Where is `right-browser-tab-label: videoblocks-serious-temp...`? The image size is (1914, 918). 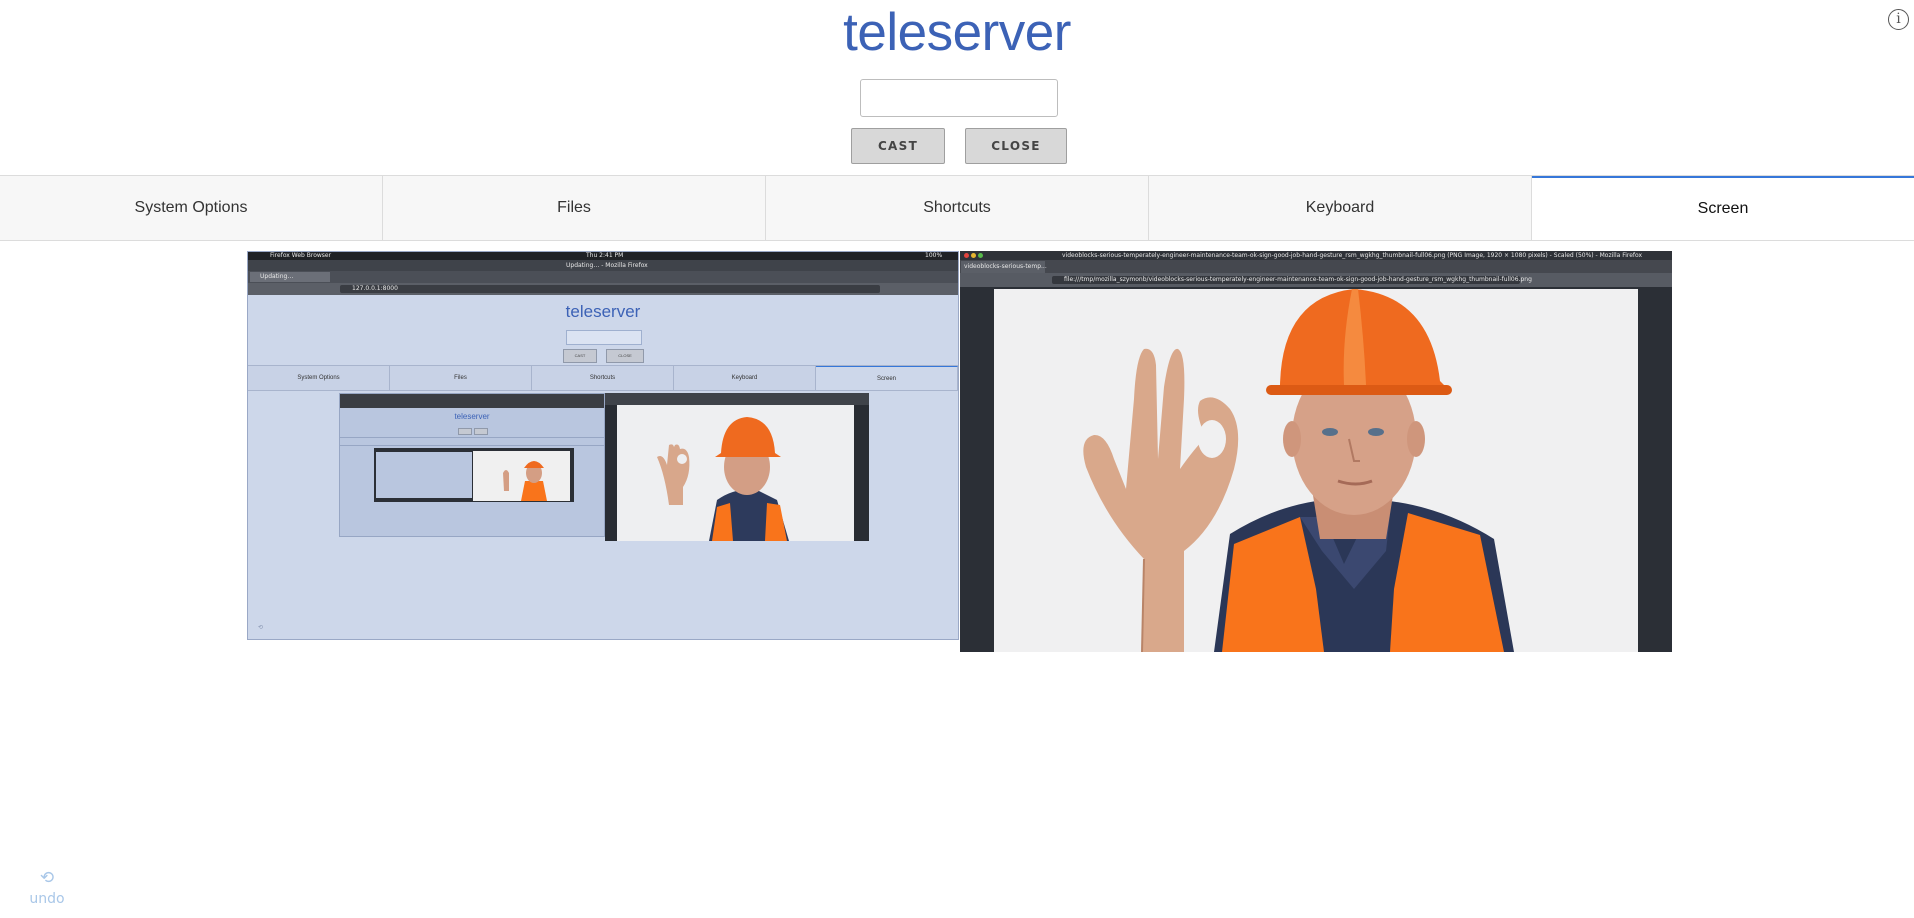 right-browser-tab-label: videoblocks-serious-temp... is located at coordinates (1005, 266).